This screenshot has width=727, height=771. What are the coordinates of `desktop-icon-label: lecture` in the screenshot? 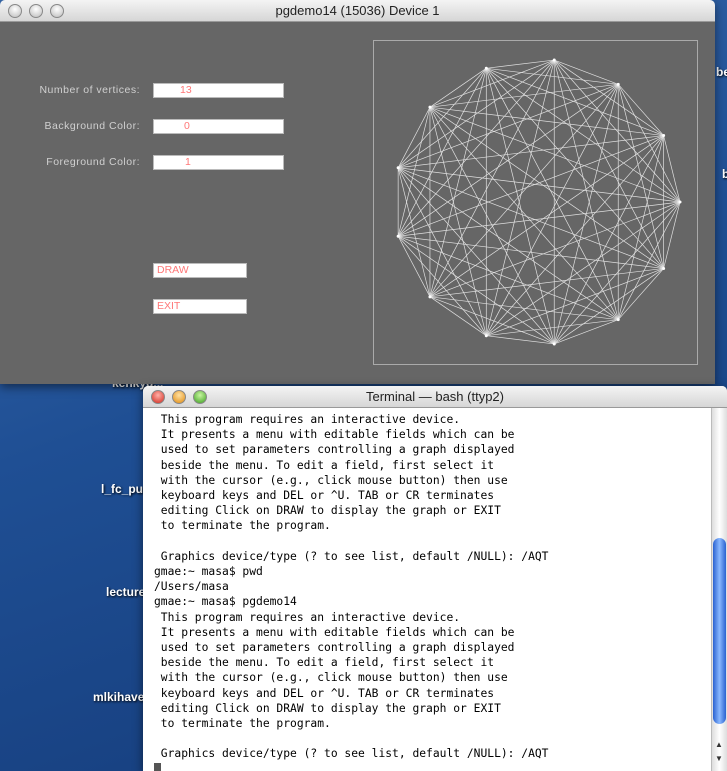 It's located at (125, 592).